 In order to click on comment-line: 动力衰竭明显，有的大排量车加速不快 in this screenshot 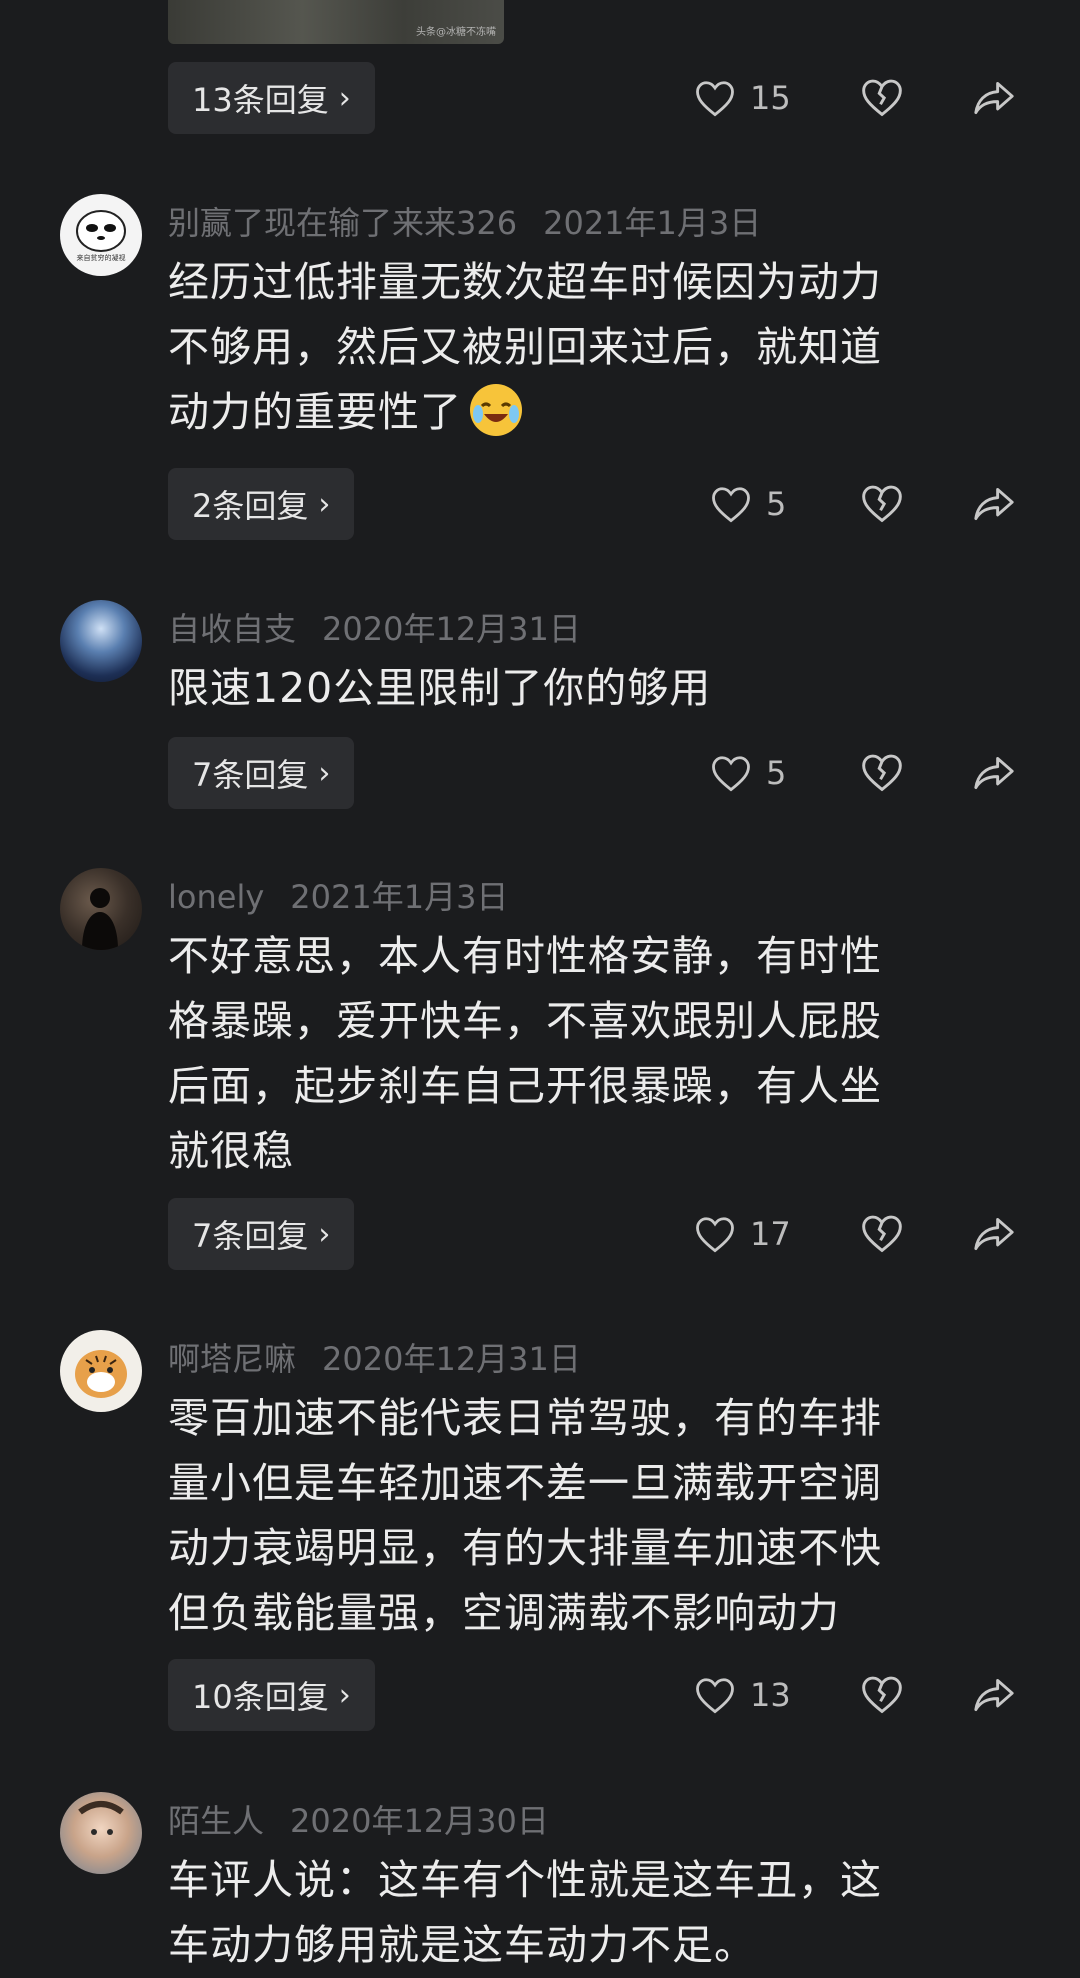, I will do `click(525, 1548)`.